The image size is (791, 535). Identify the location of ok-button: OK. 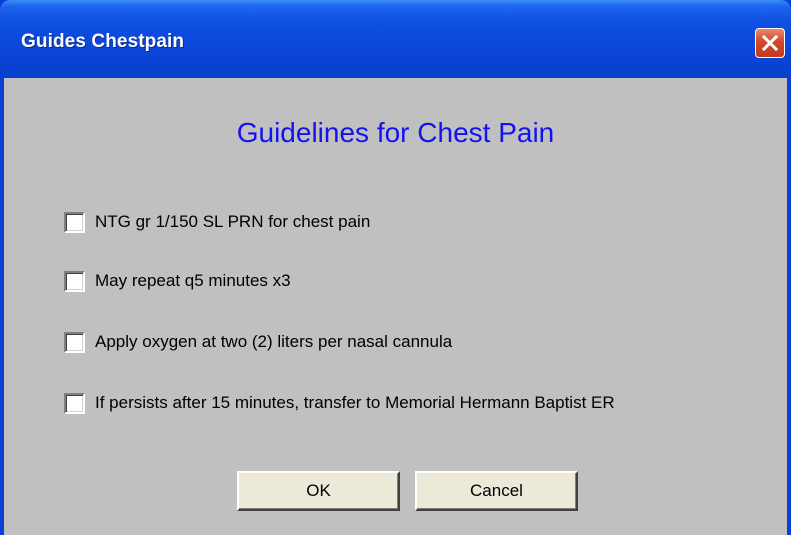
(318, 491).